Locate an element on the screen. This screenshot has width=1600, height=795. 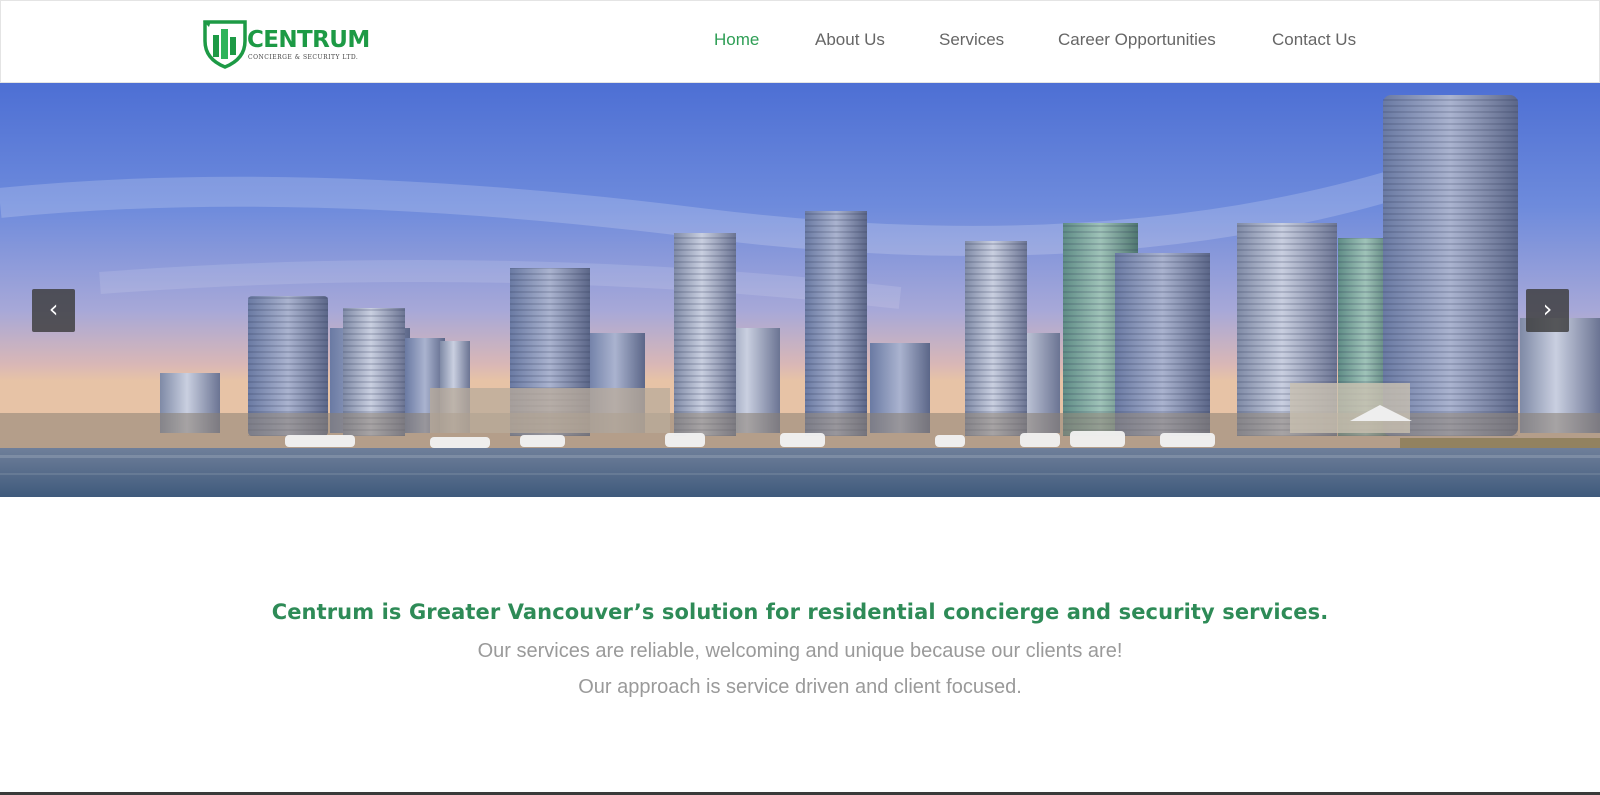
chevron-left-icon: ‹ is located at coordinates (53, 309).